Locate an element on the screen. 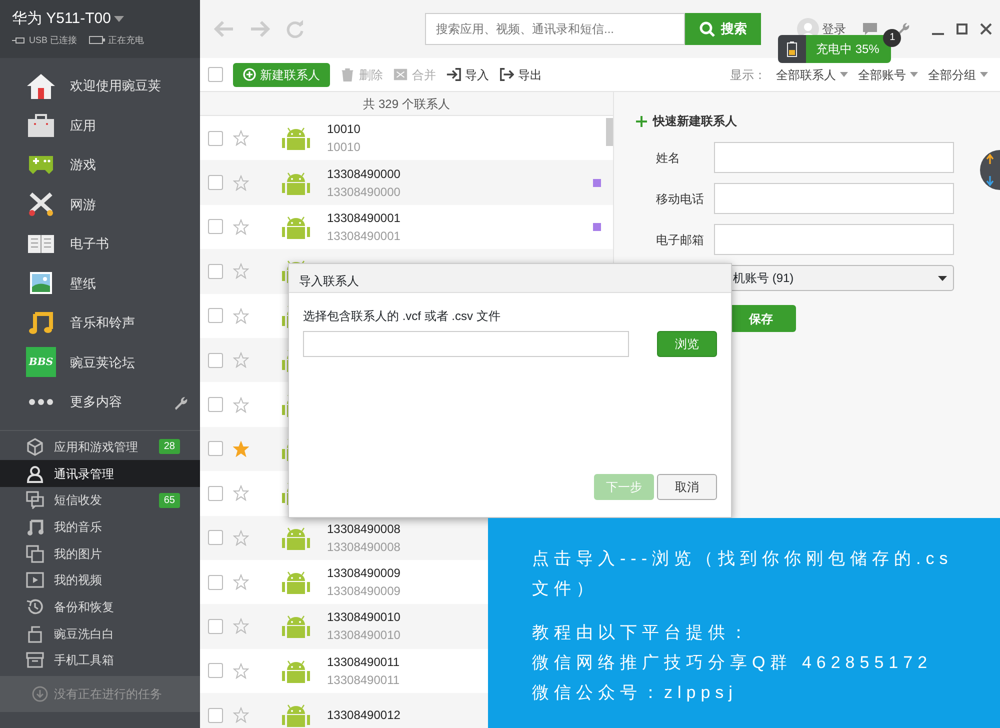 This screenshot has width=1000, height=728. forward-icon is located at coordinates (260, 29).